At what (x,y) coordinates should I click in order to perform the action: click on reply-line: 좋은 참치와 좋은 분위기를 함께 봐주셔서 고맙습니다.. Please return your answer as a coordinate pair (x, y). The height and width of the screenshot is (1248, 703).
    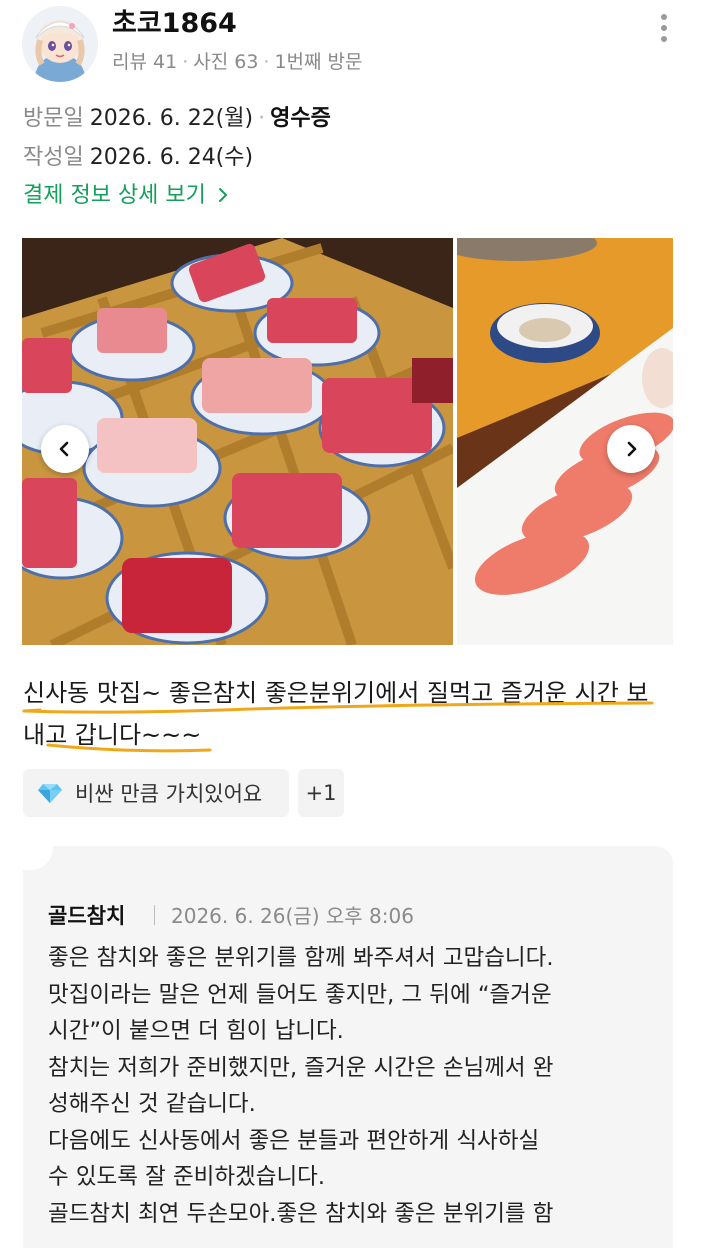
    Looking at the image, I should click on (301, 958).